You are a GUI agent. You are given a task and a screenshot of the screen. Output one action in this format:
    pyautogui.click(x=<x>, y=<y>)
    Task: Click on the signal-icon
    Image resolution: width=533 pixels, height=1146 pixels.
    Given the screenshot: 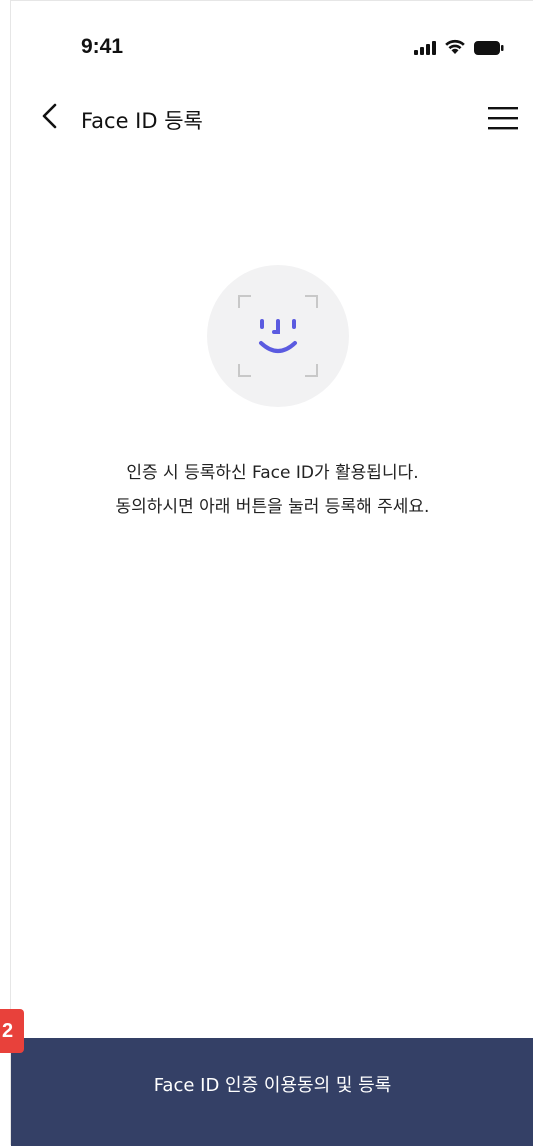 What is the action you would take?
    pyautogui.click(x=425, y=49)
    